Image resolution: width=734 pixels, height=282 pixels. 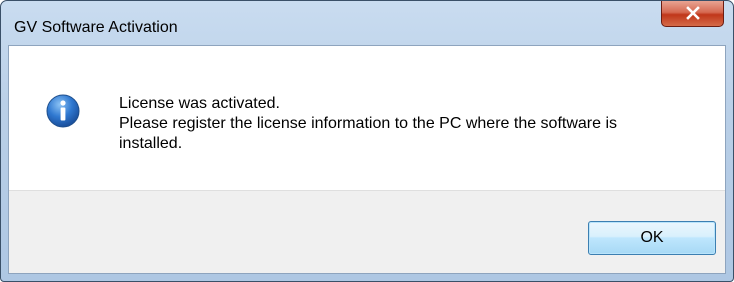 I want to click on close-button, so click(x=692, y=14).